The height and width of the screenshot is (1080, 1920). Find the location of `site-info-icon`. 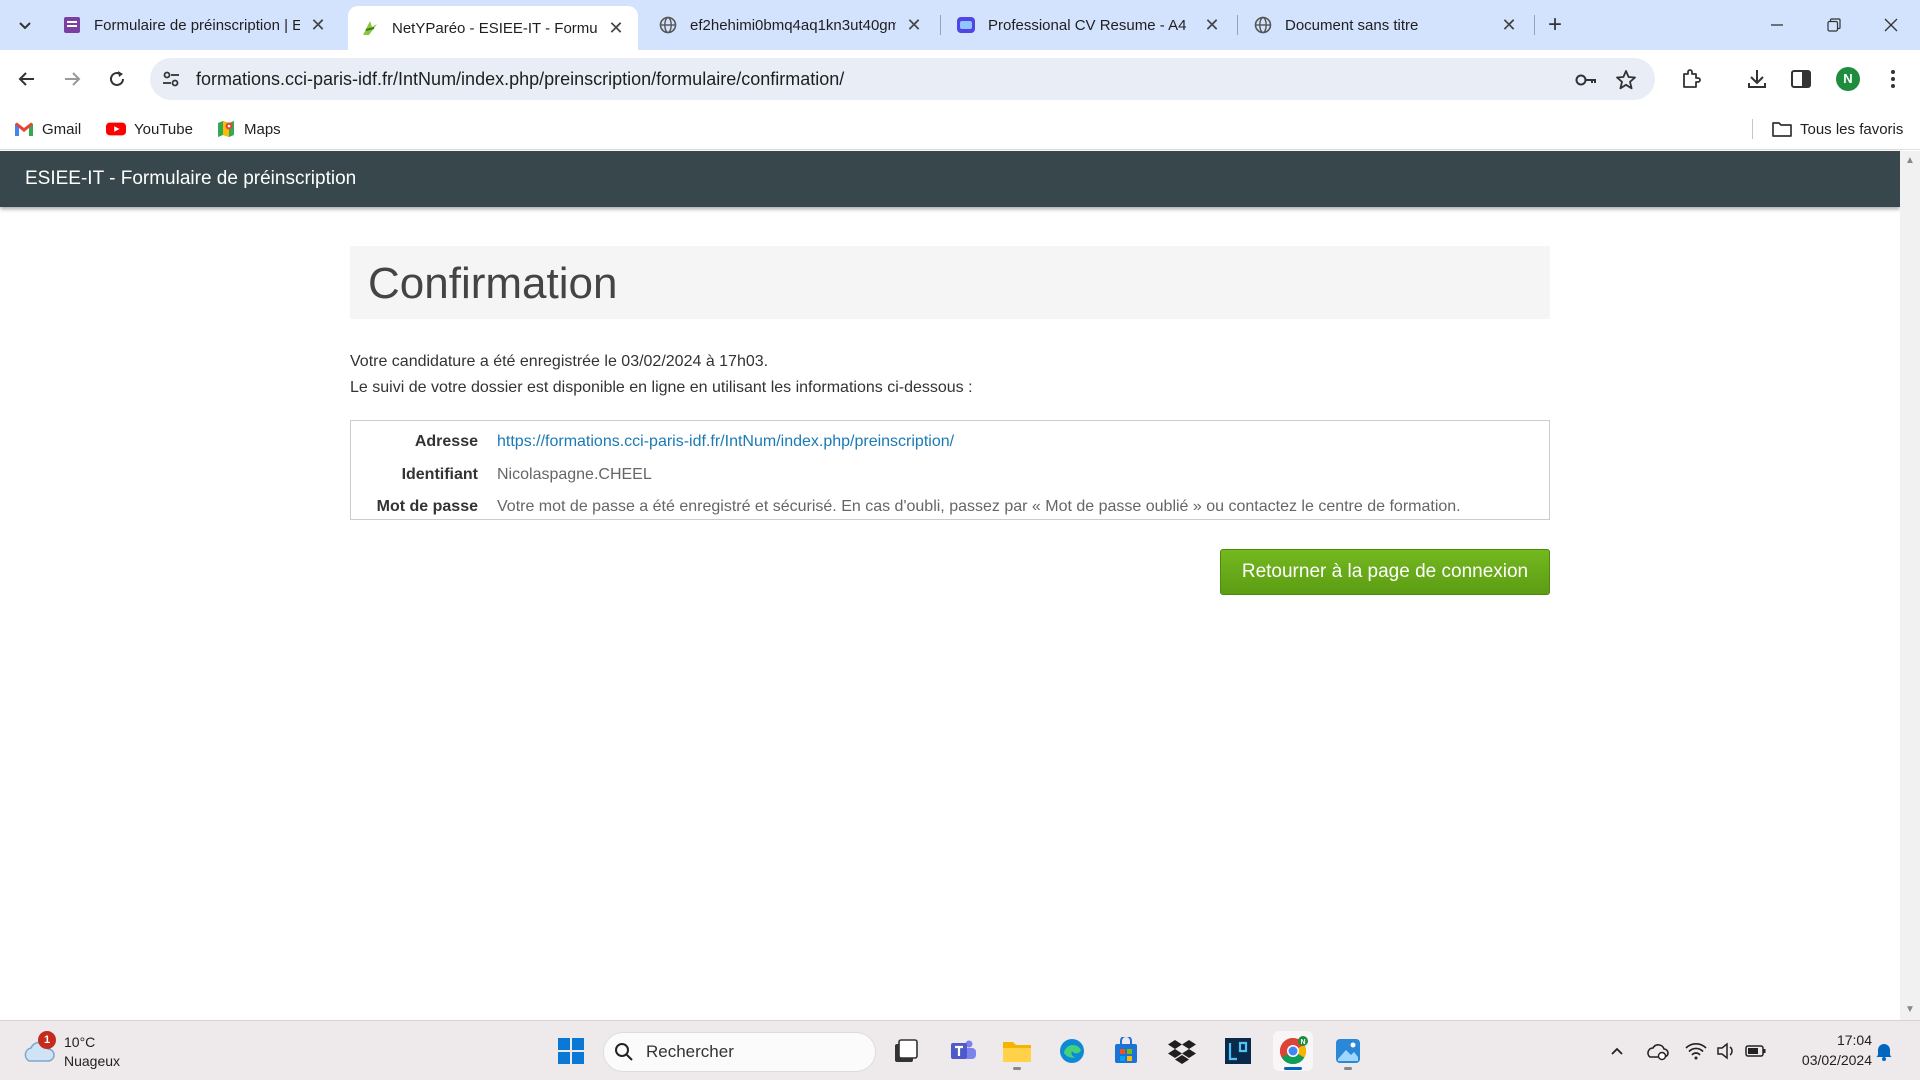

site-info-icon is located at coordinates (171, 79).